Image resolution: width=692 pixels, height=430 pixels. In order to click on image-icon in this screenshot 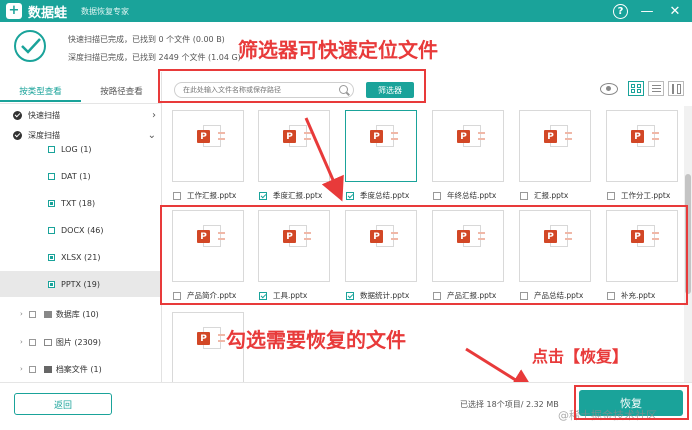, I will do `click(47, 342)`.